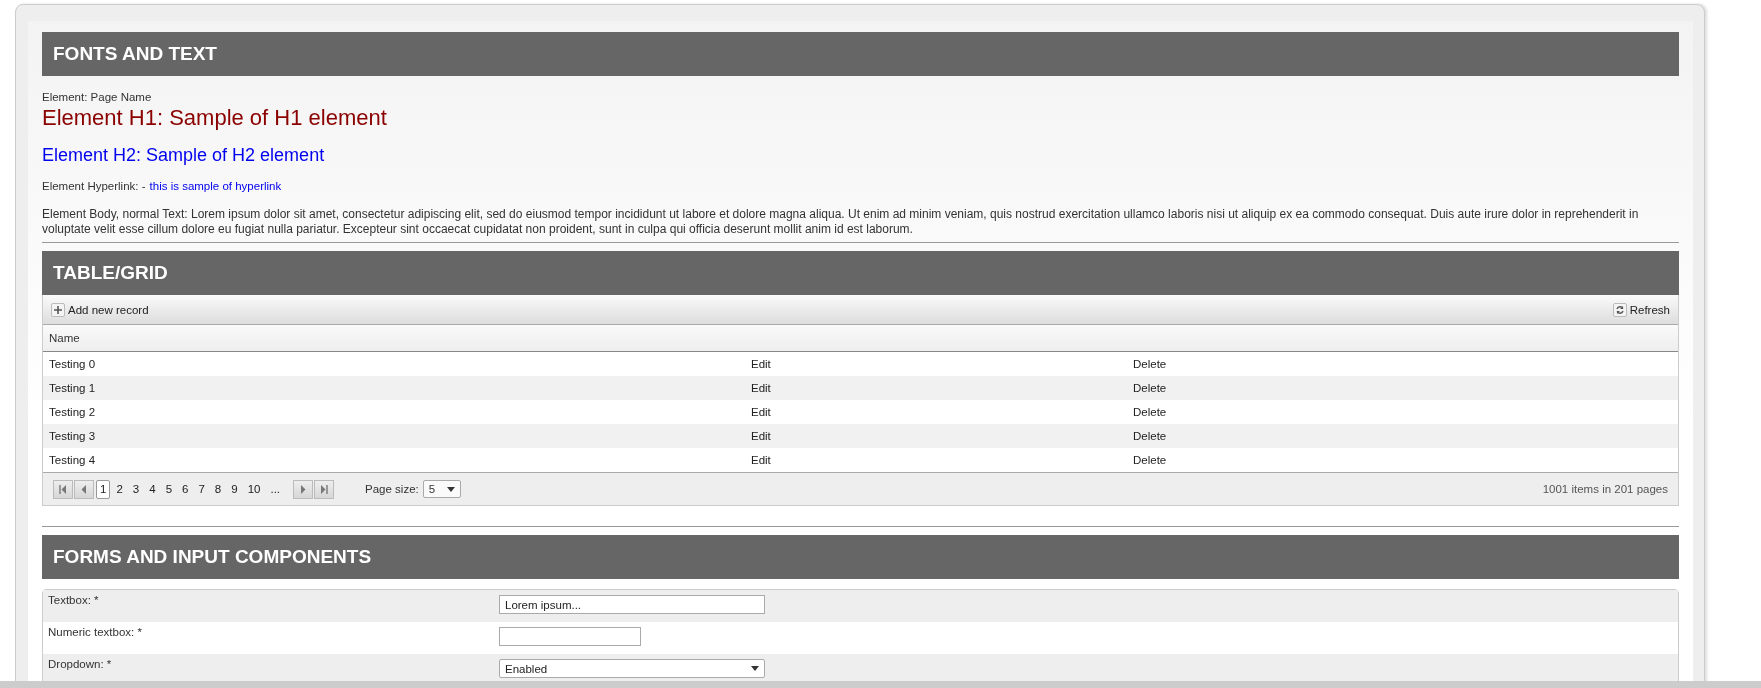 This screenshot has height=688, width=1761. I want to click on hyperlink: this is sample of hyperlink, so click(215, 186).